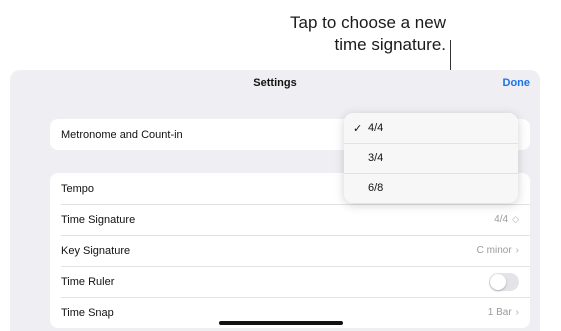 Image resolution: width=561 pixels, height=331 pixels. I want to click on checkmark-icon: ✓, so click(358, 128).